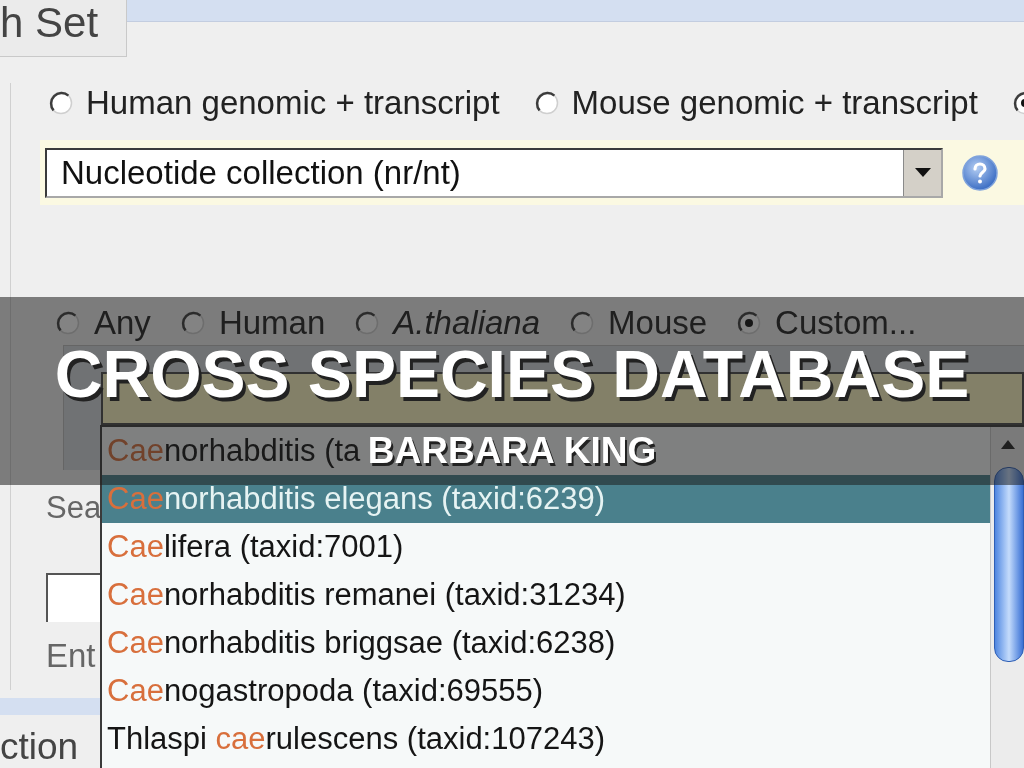 The height and width of the screenshot is (768, 1024). What do you see at coordinates (658, 323) in the screenshot?
I see `radio-label: Mouse` at bounding box center [658, 323].